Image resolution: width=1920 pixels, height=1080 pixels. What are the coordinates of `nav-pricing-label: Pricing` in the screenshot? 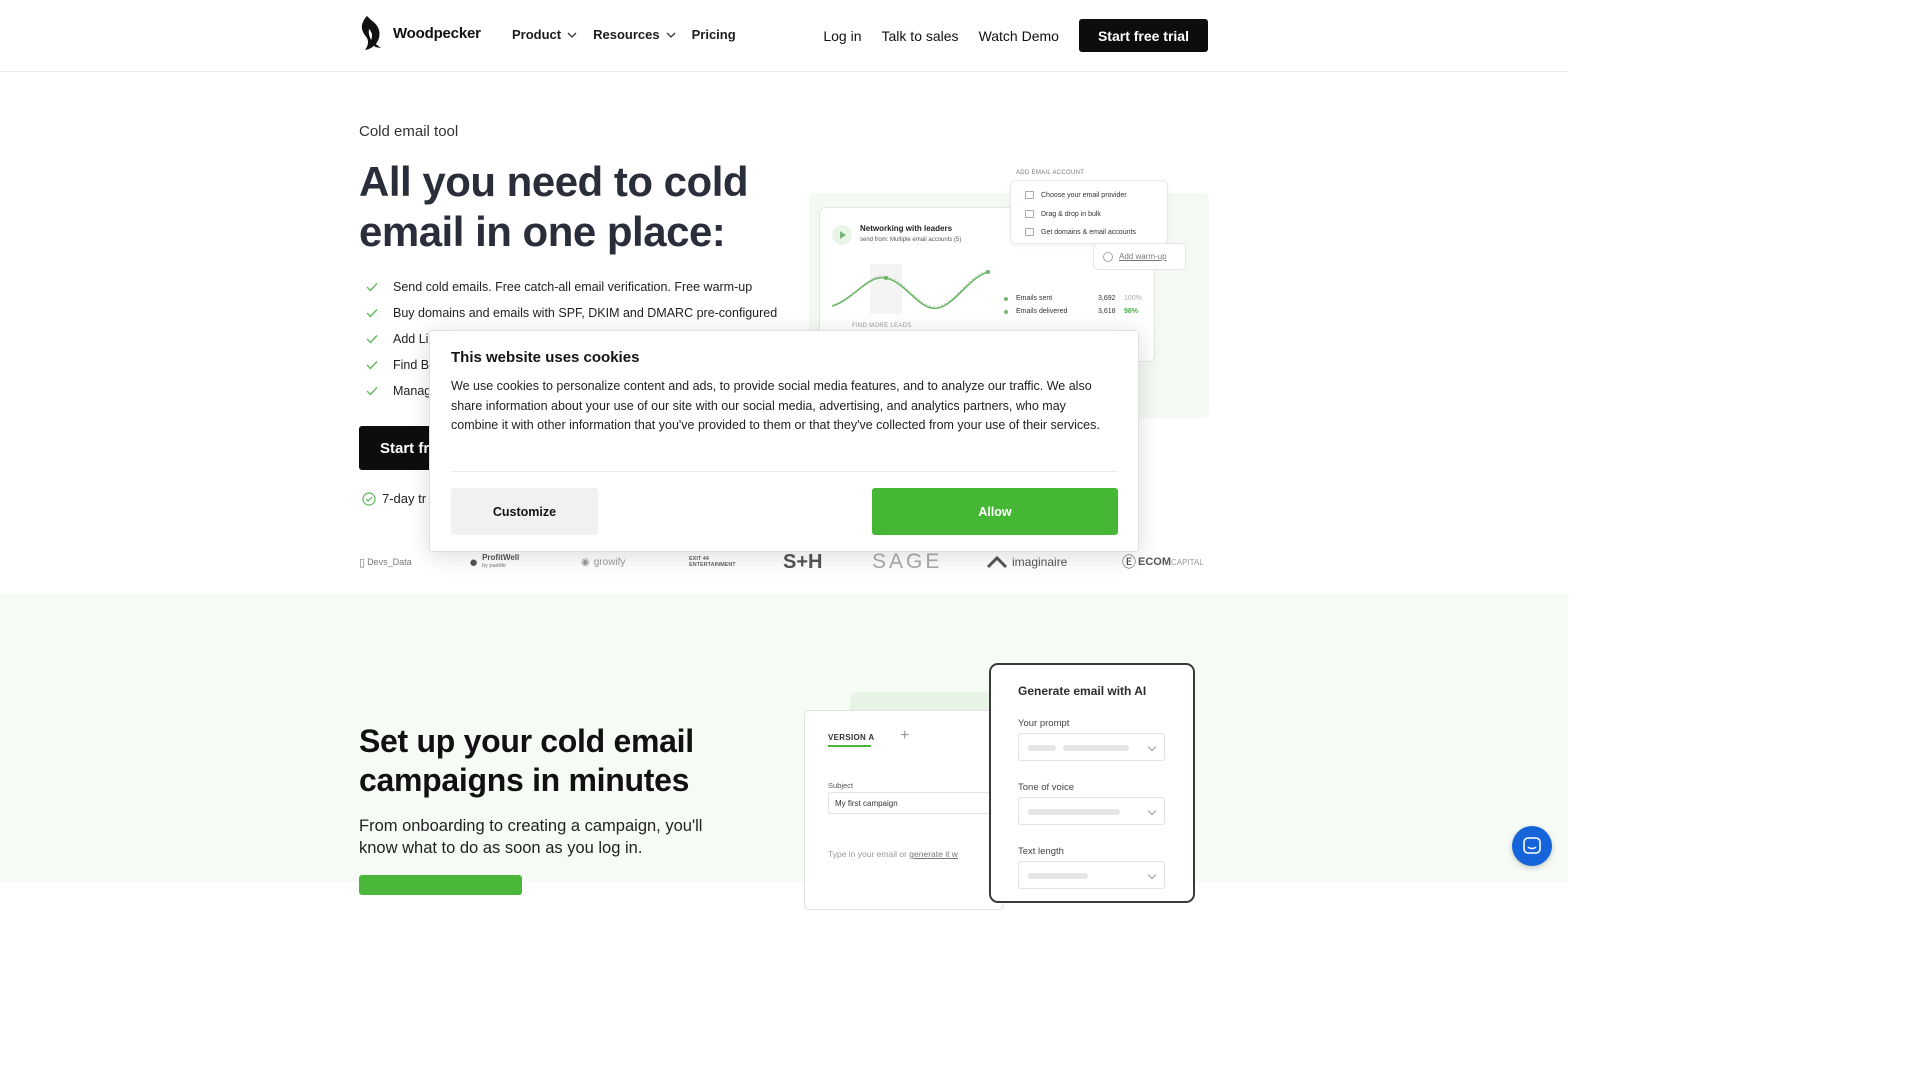 It's located at (713, 34).